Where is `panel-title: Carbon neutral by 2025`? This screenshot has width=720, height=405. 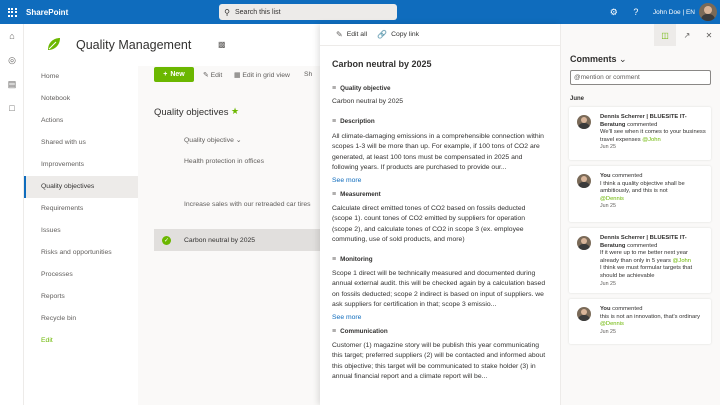 panel-title: Carbon neutral by 2025 is located at coordinates (382, 64).